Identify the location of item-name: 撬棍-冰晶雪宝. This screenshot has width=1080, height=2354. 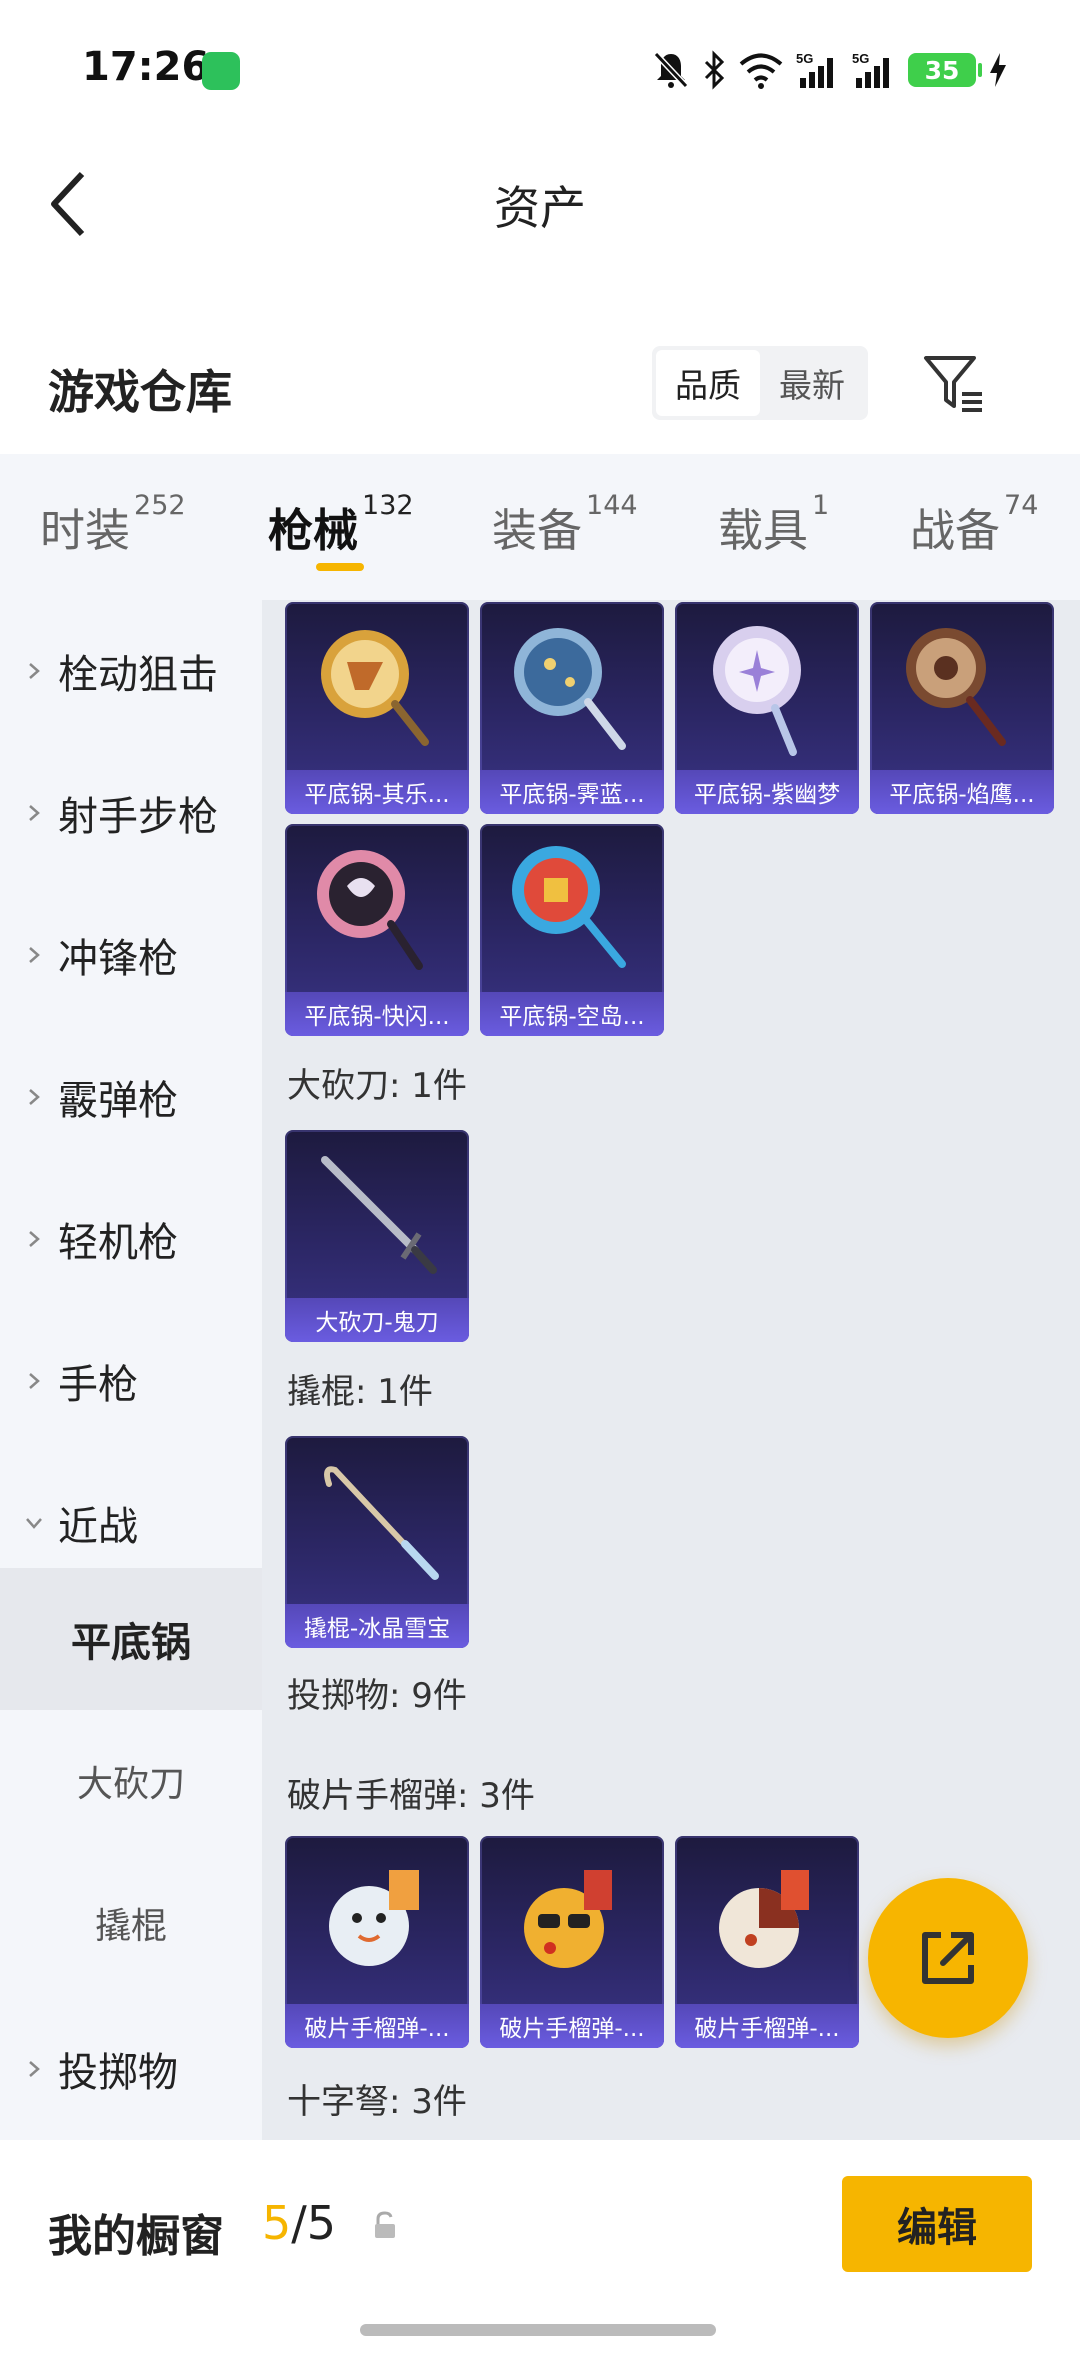
(377, 1626).